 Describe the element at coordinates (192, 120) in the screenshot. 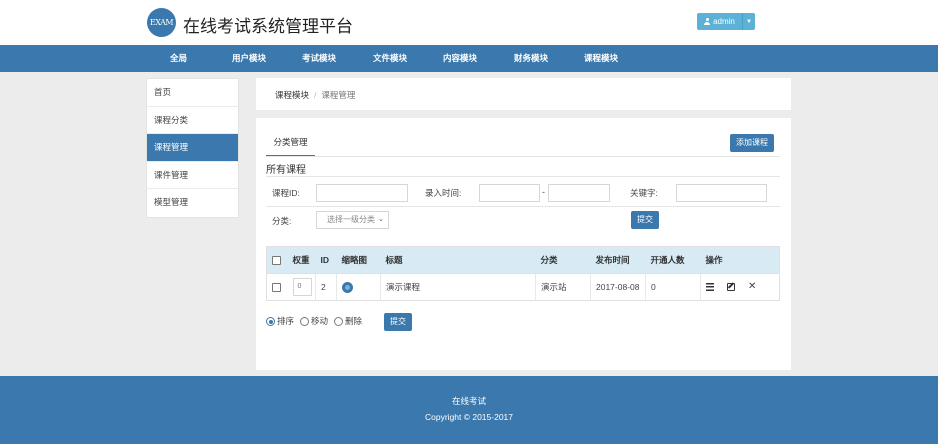

I see `sidebar-item-course-category: 课程分类` at that location.